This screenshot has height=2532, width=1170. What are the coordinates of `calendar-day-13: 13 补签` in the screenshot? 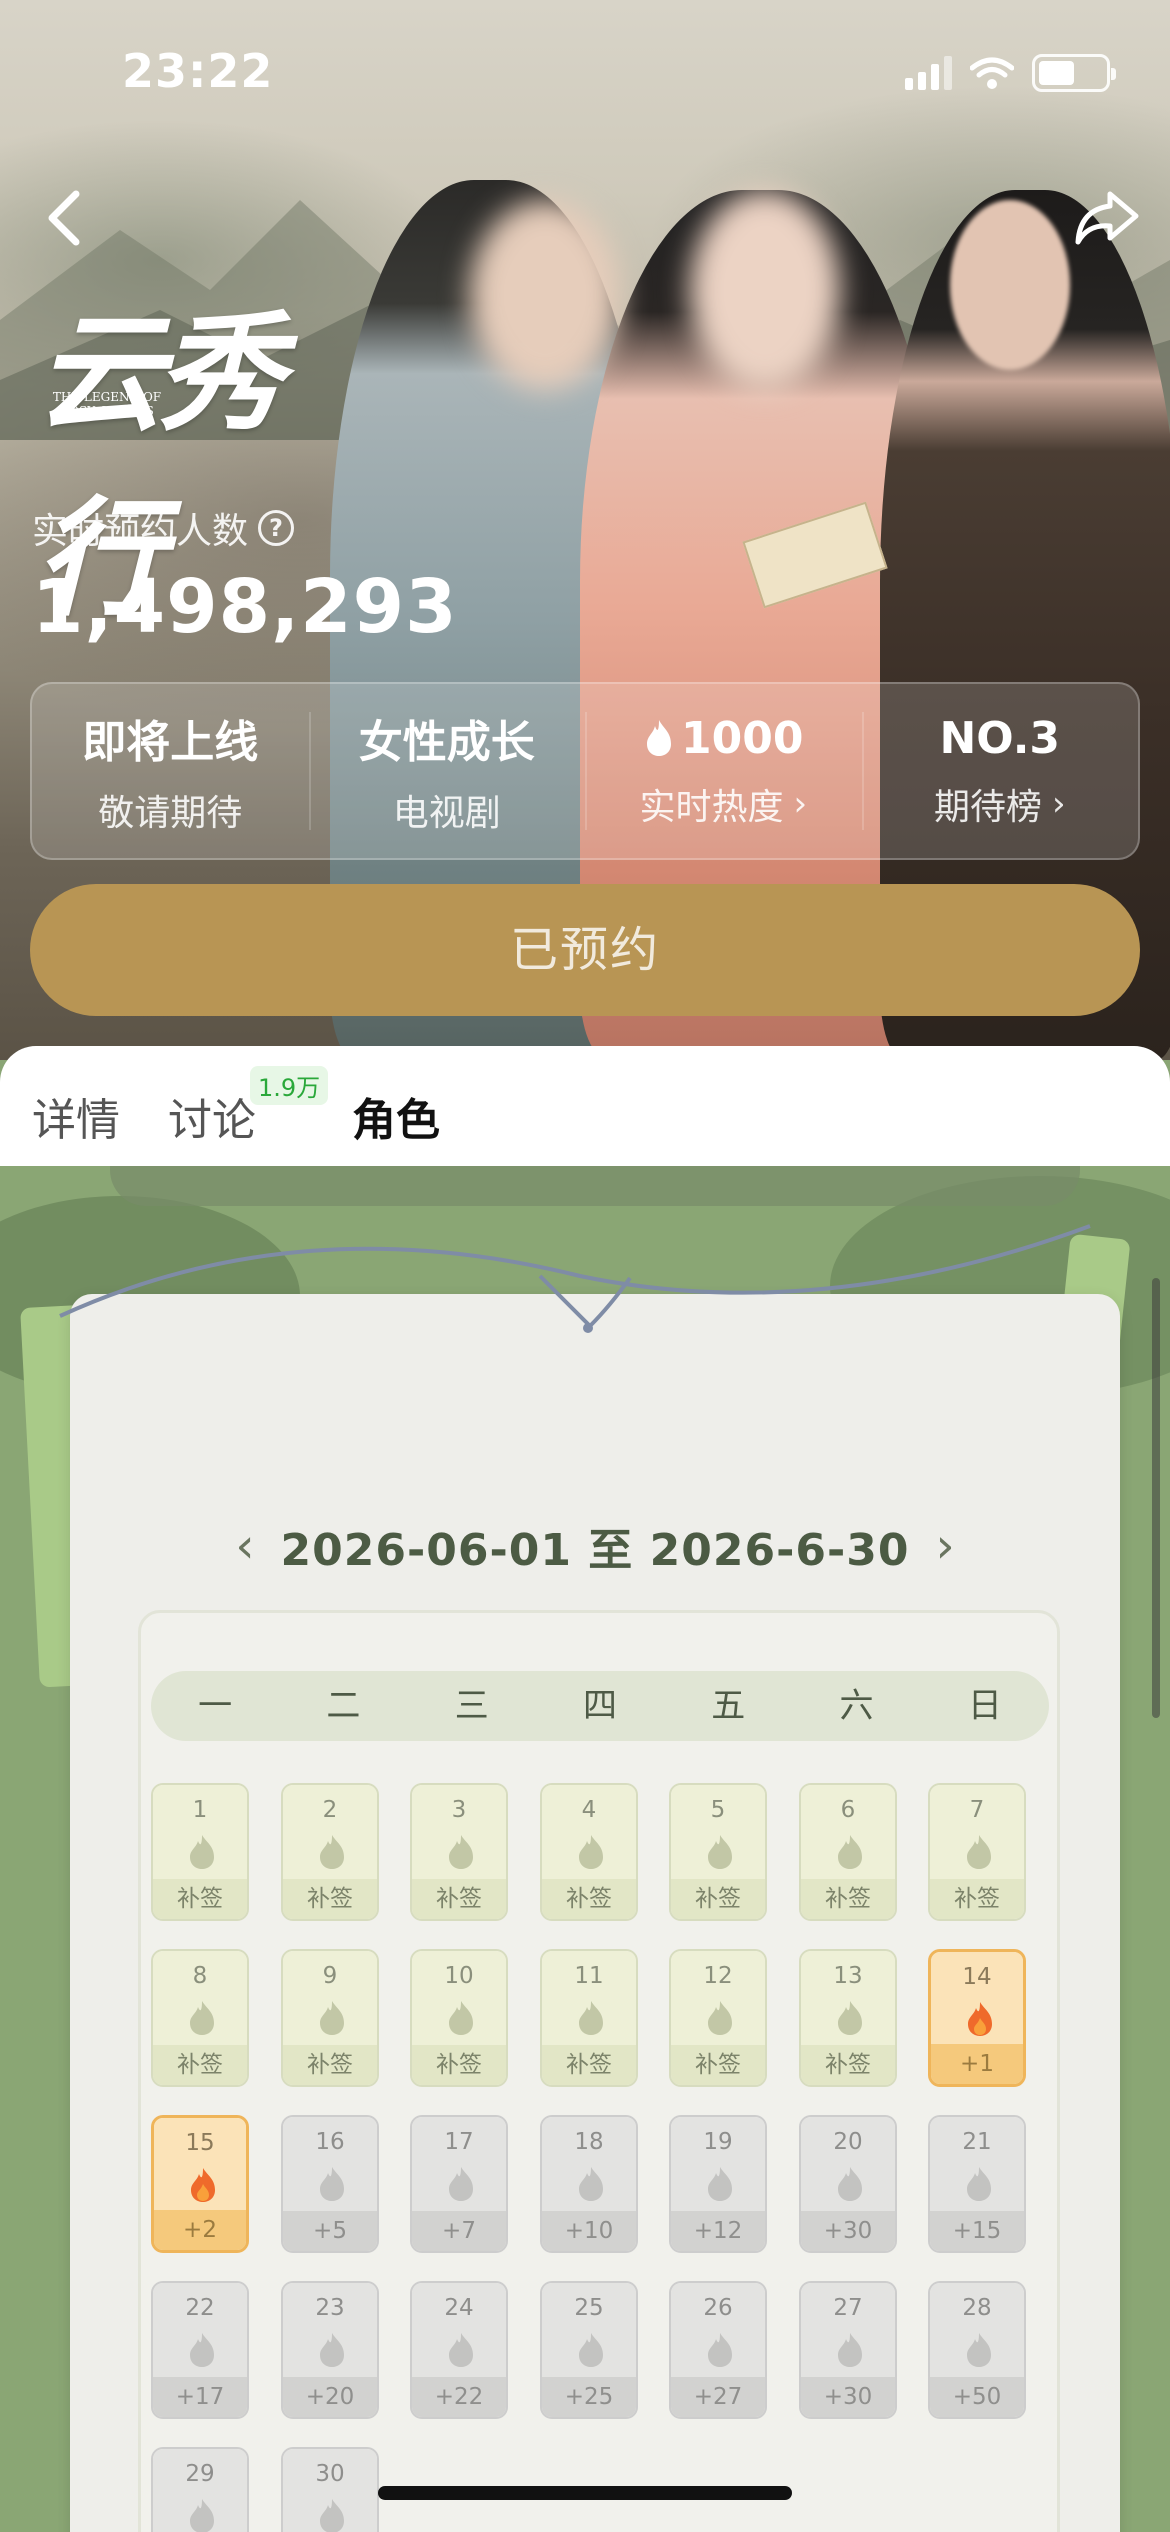 It's located at (848, 2018).